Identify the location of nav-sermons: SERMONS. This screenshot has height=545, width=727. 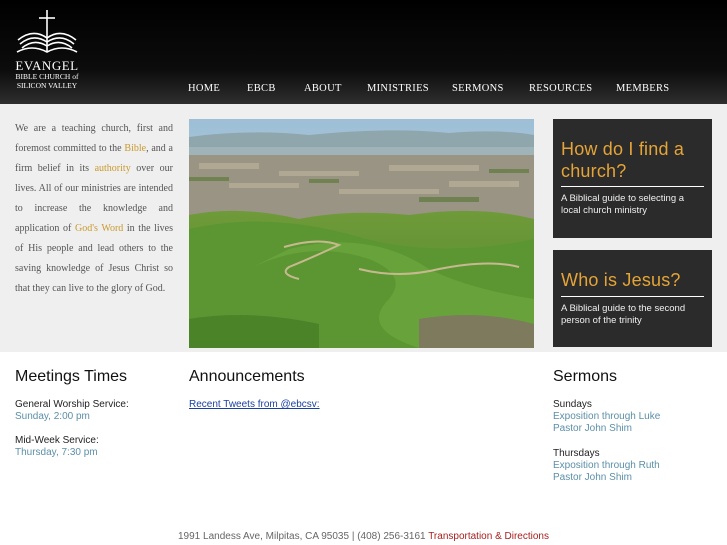
(478, 88).